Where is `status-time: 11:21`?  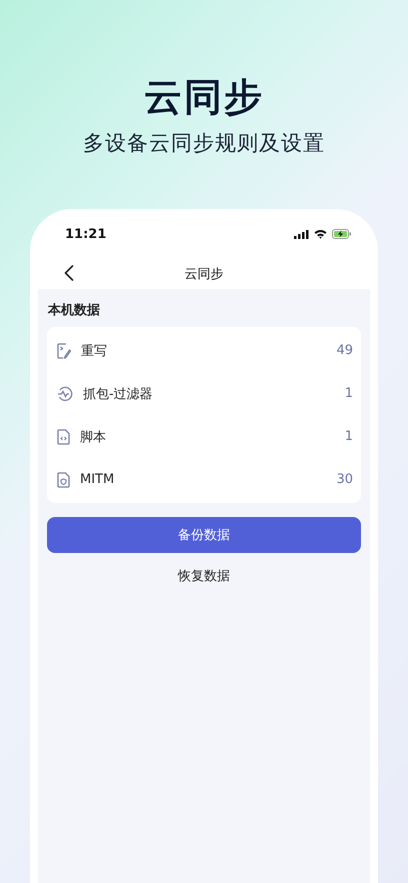
status-time: 11:21 is located at coordinates (85, 234).